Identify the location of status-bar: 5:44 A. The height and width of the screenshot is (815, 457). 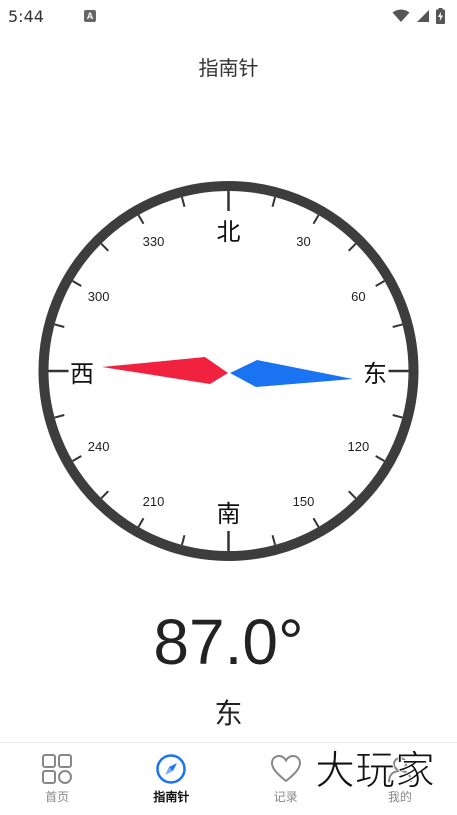
(228, 16).